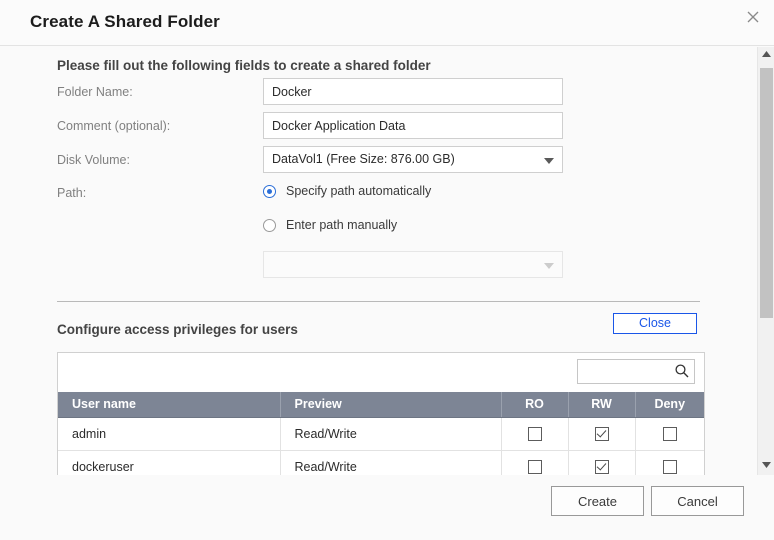 The width and height of the screenshot is (774, 540). I want to click on cancel-button: Cancel, so click(697, 501).